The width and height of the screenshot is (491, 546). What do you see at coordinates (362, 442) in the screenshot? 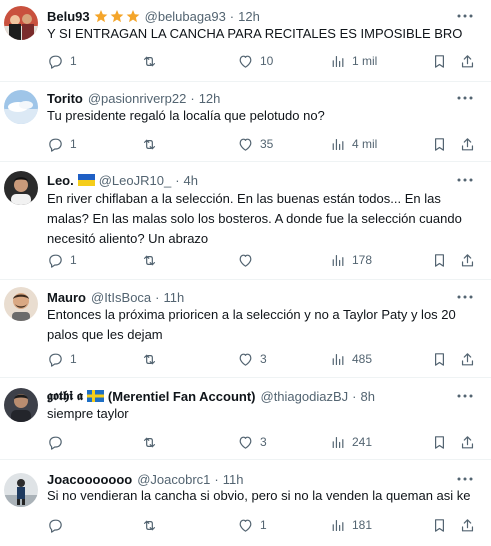
I see `view-count: 241` at bounding box center [362, 442].